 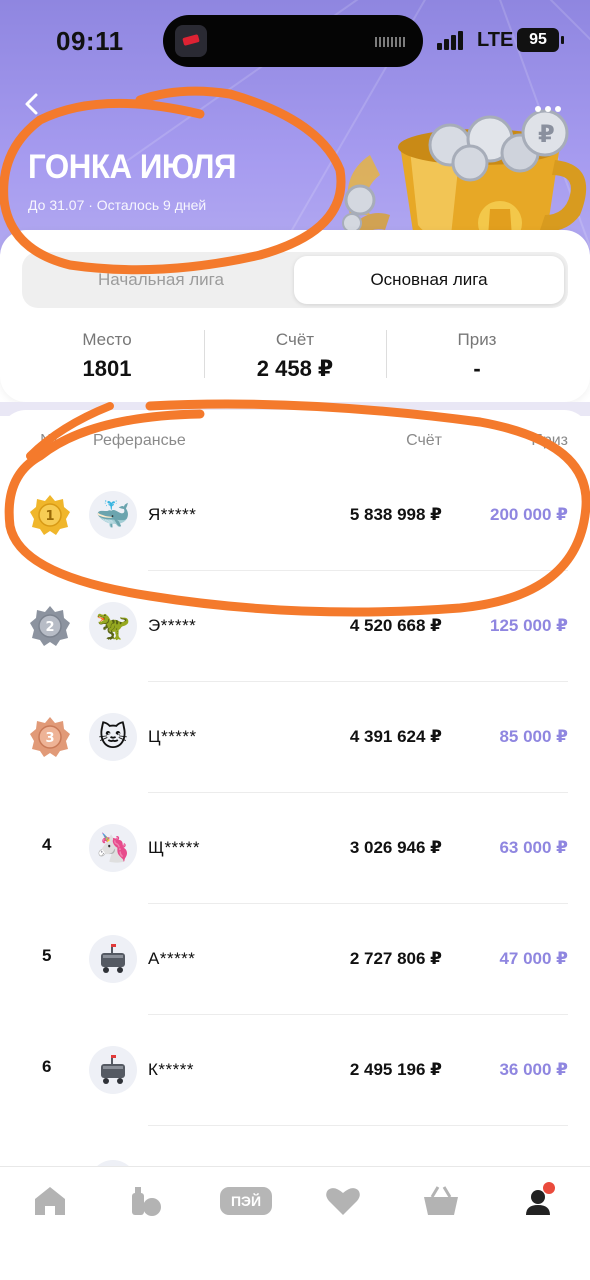 What do you see at coordinates (107, 368) in the screenshot?
I see `stat-place-value: 1801` at bounding box center [107, 368].